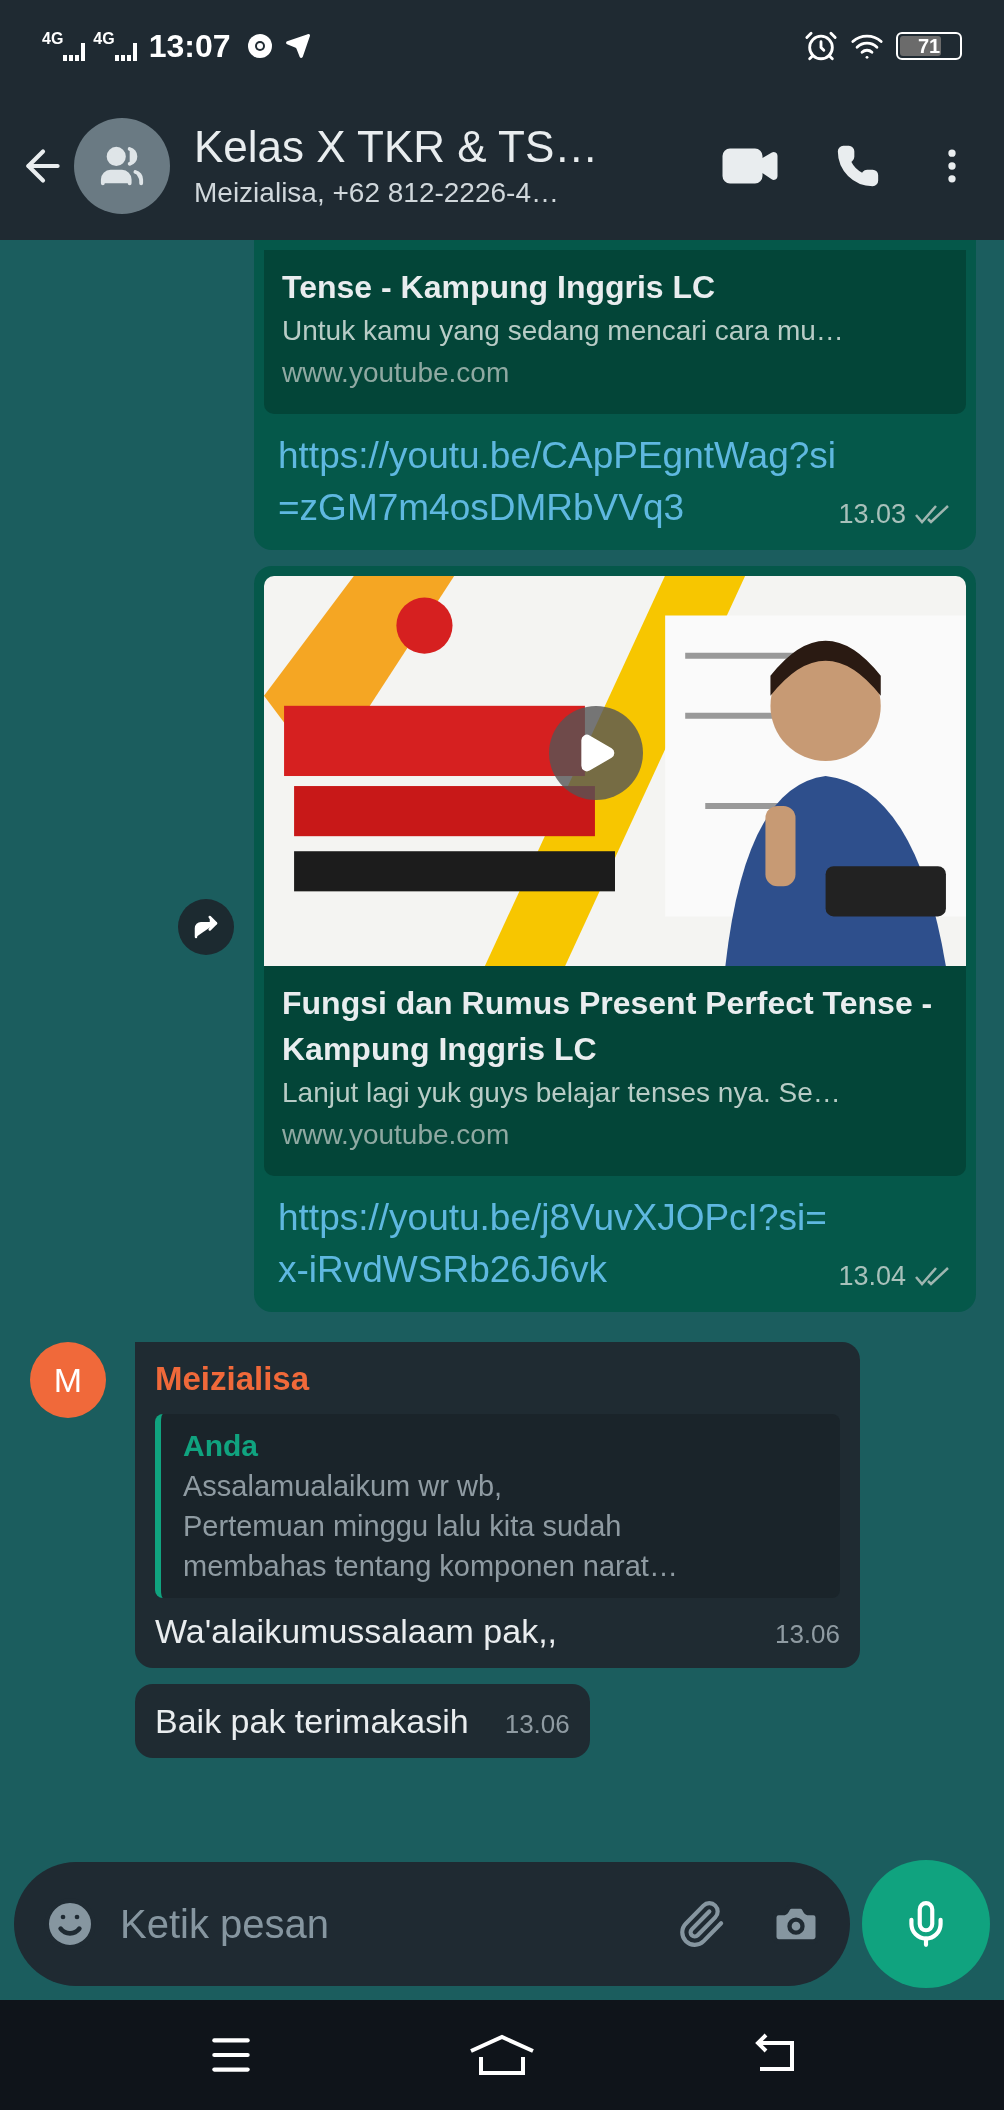 The height and width of the screenshot is (2110, 1004). Describe the element at coordinates (872, 514) in the screenshot. I see `message-time: 13.03` at that location.